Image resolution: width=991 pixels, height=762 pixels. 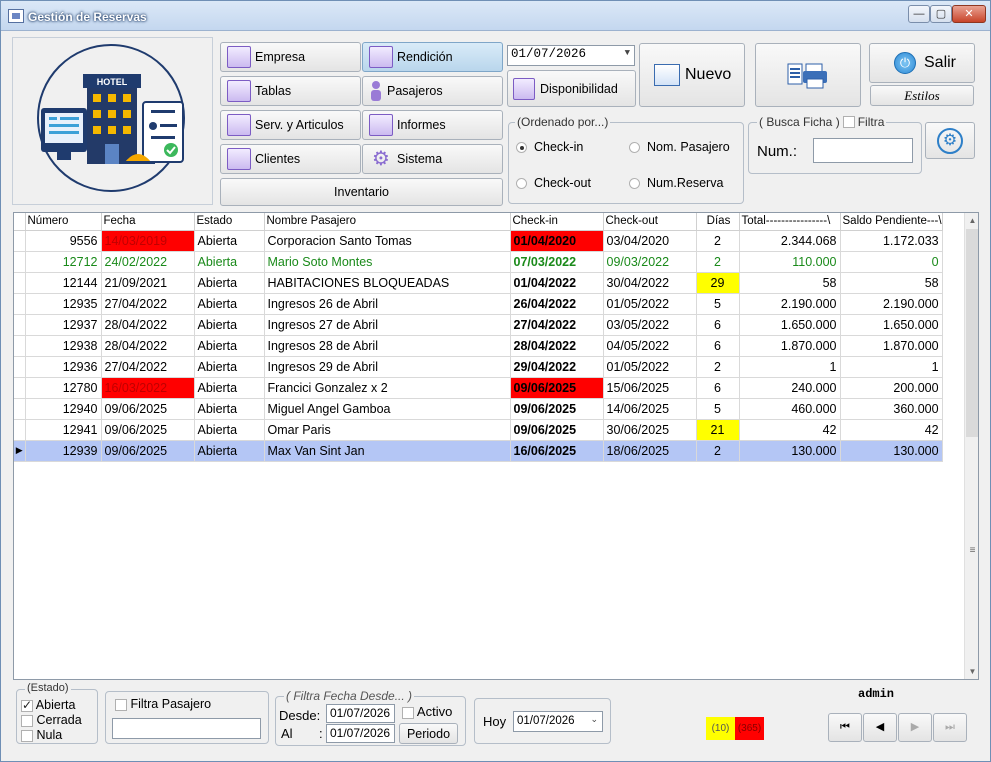 I want to click on al-input: 01/07/2026, so click(x=360, y=733).